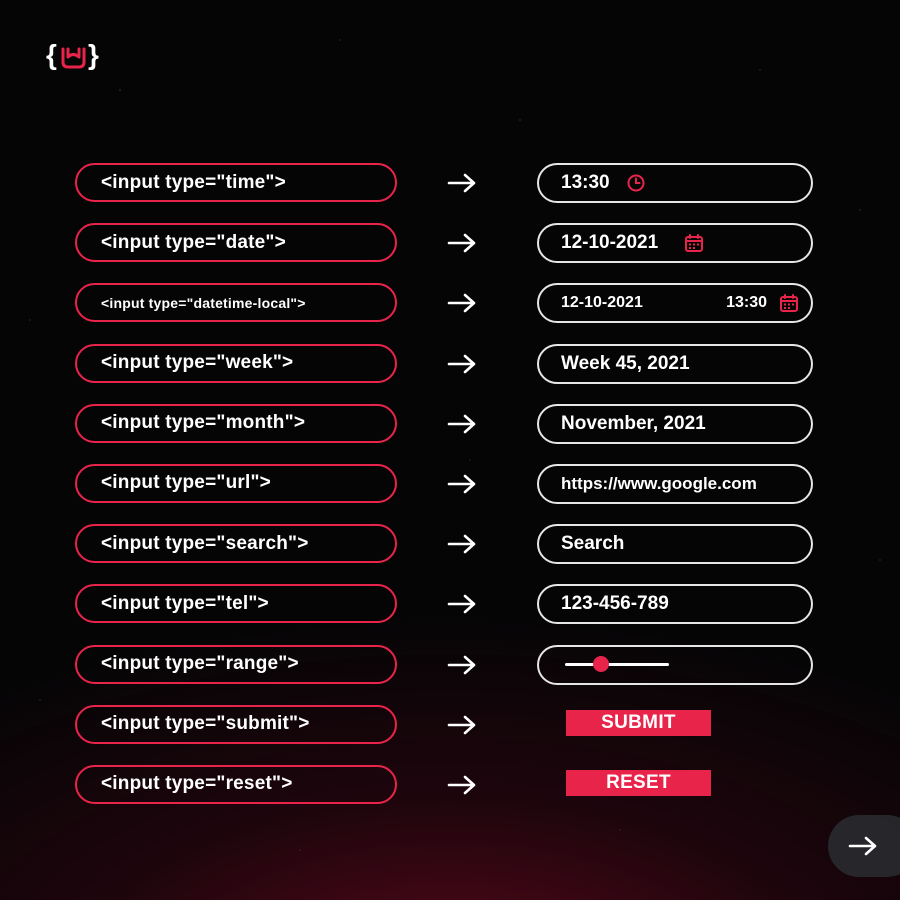 This screenshot has height=900, width=900. I want to click on row-tel: <input type="tel"> 123-456-789, so click(445, 614).